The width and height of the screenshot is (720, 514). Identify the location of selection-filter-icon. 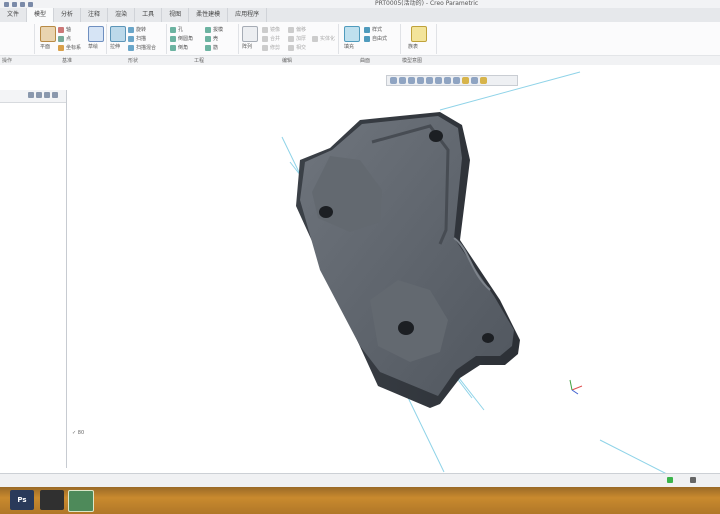
(693, 480).